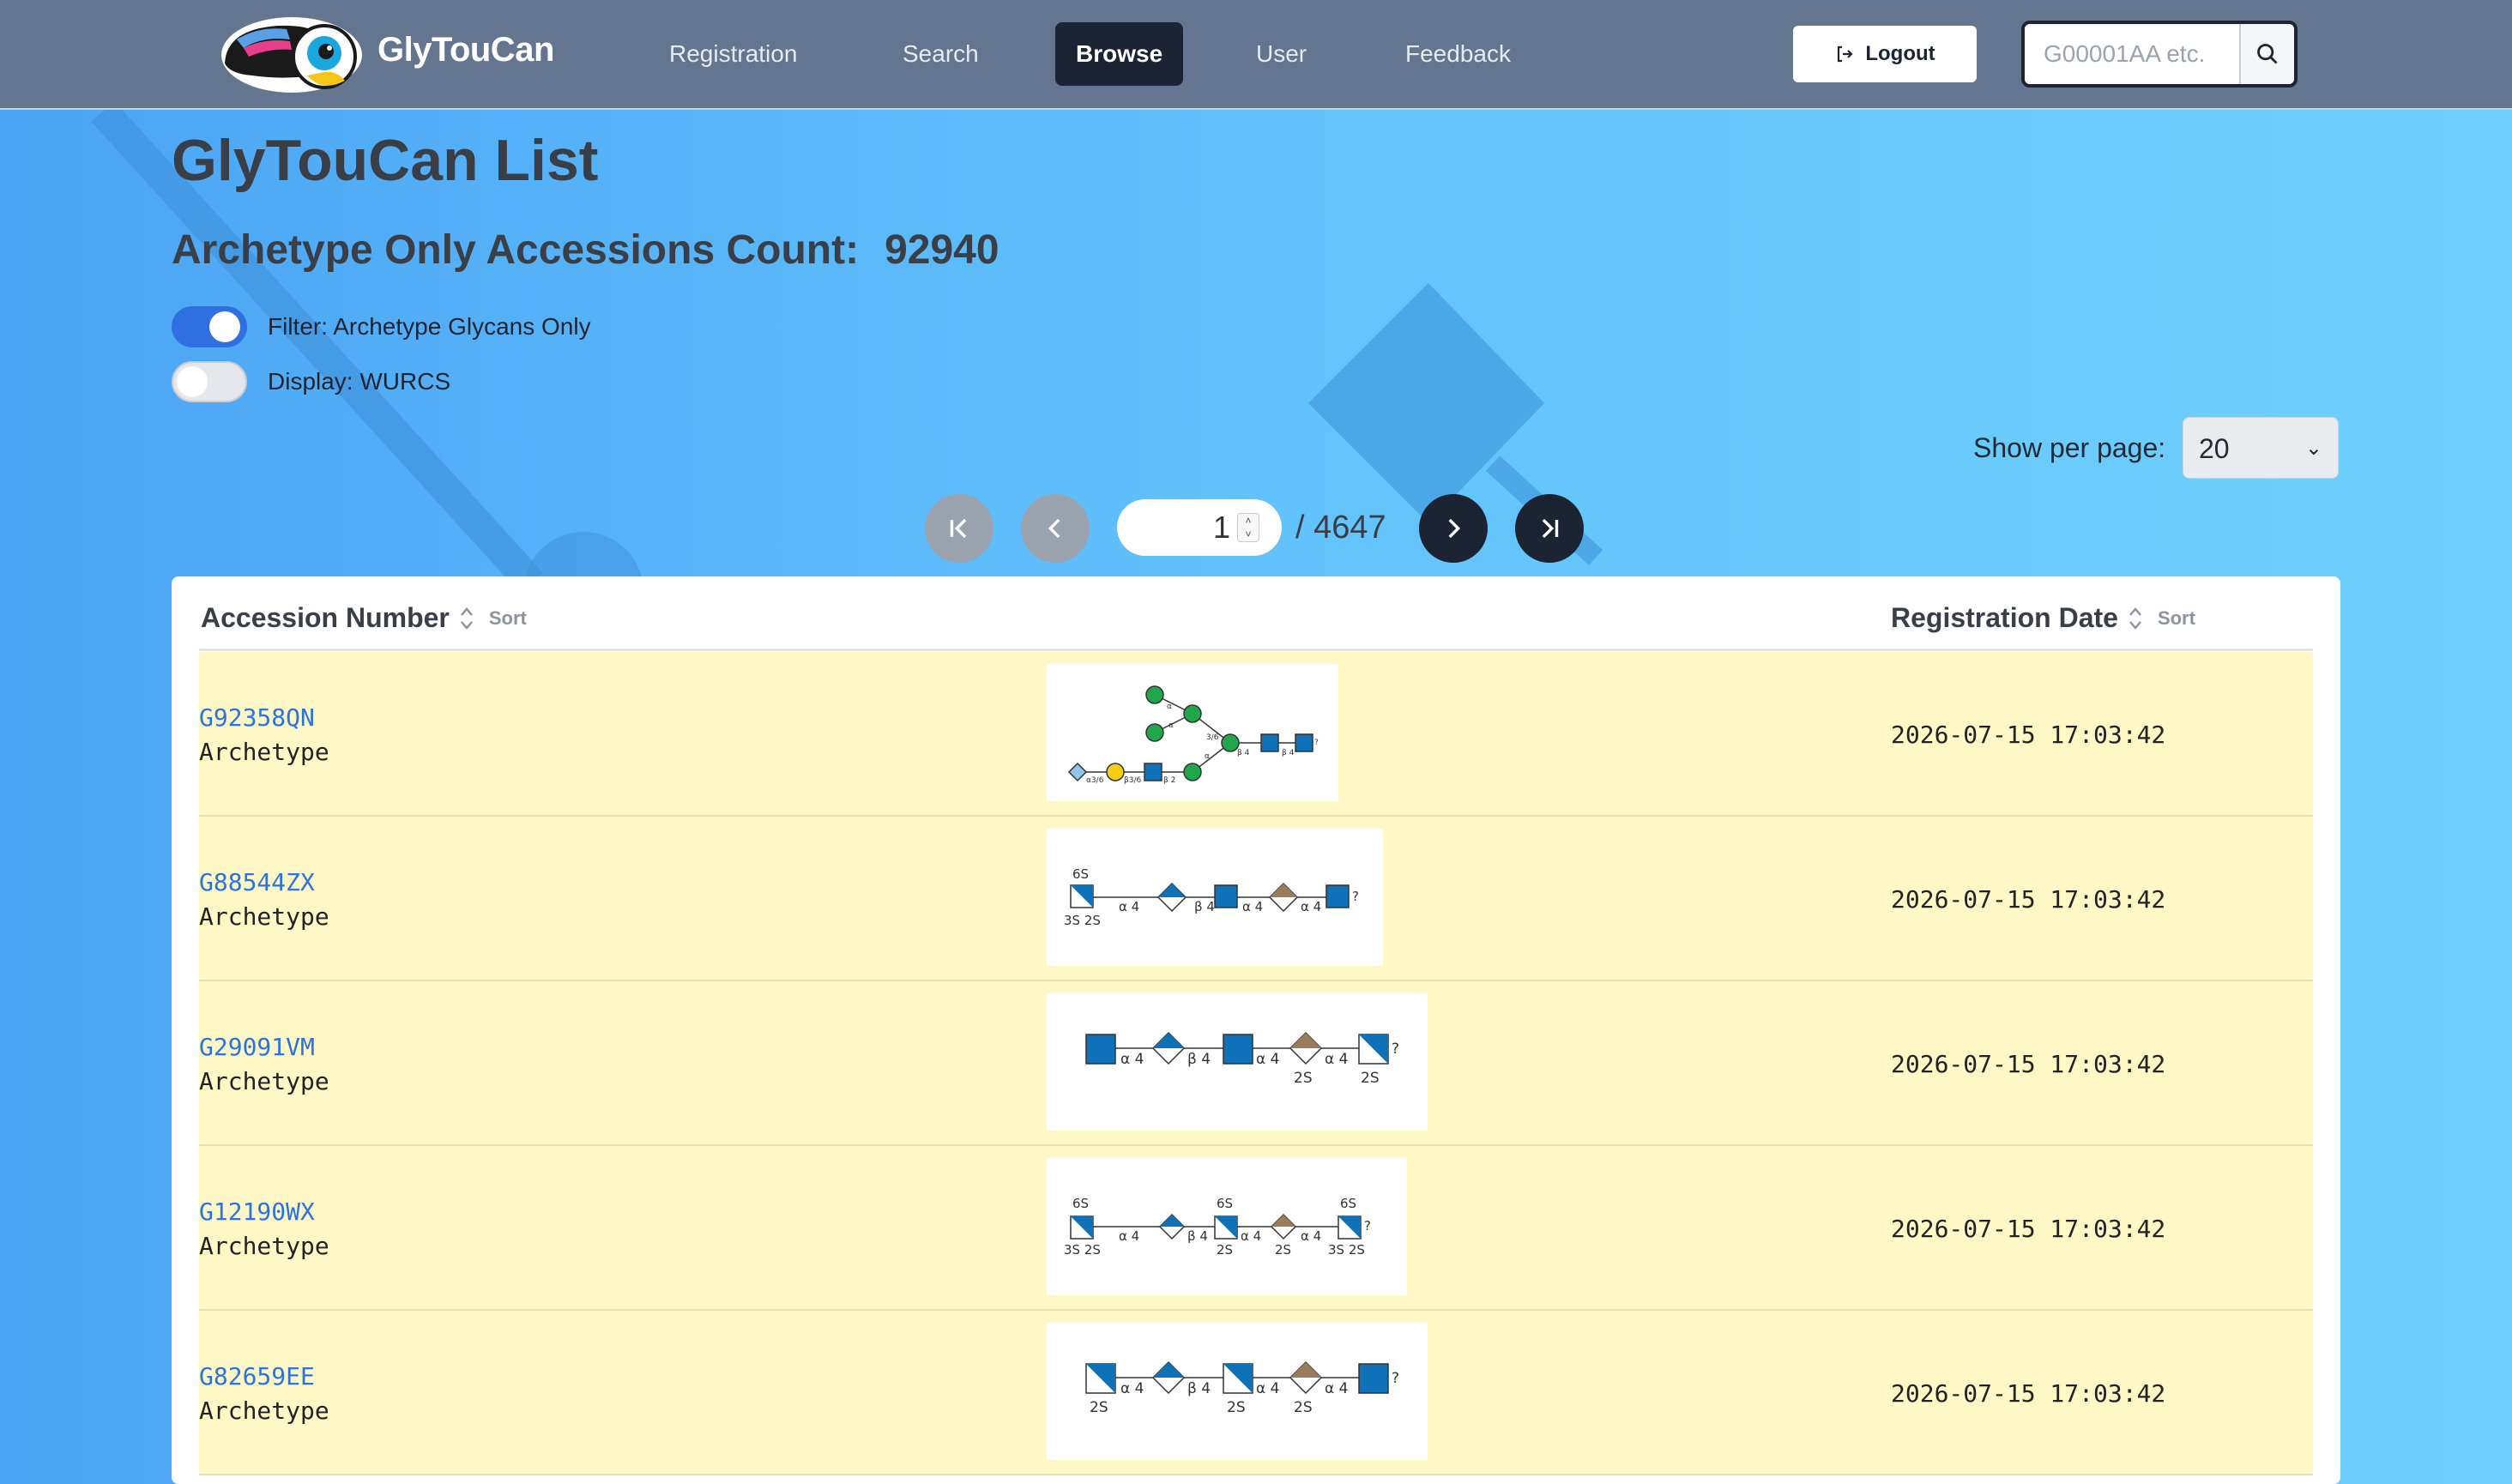 This screenshot has height=1484, width=2512. I want to click on accession-search, so click(2159, 54).